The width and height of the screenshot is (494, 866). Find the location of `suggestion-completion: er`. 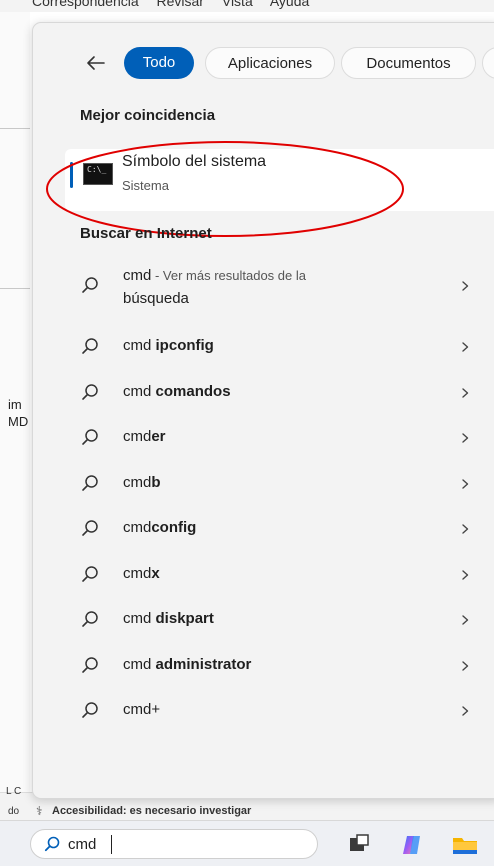

suggestion-completion: er is located at coordinates (158, 436).